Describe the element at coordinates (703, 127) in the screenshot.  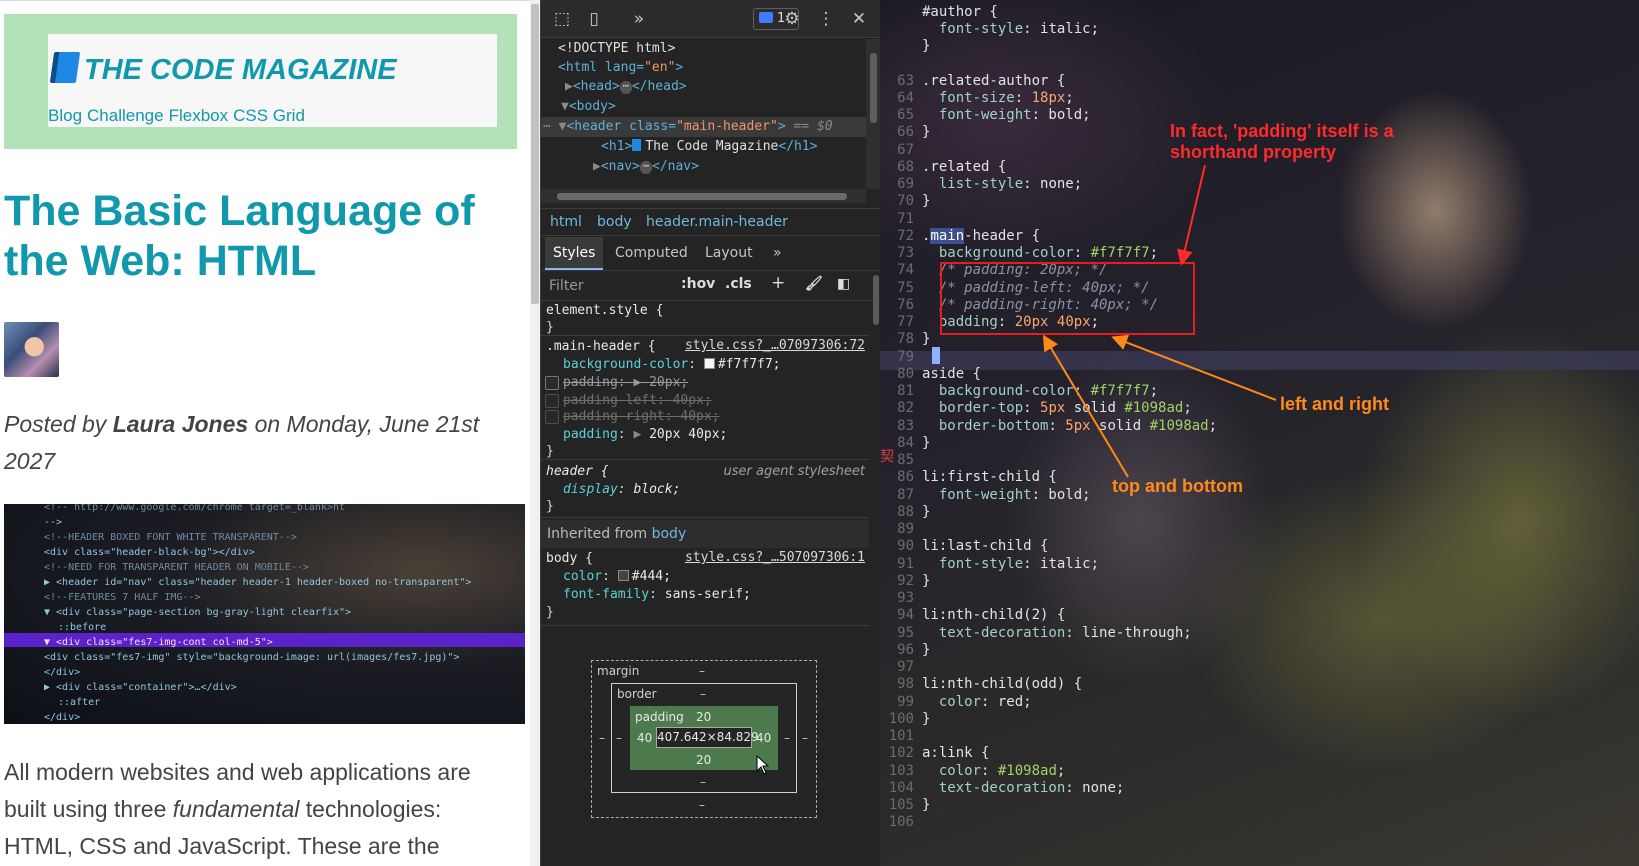
I see `node-header-selected: ⋯ ▼<header class="main-header"> == $0` at that location.